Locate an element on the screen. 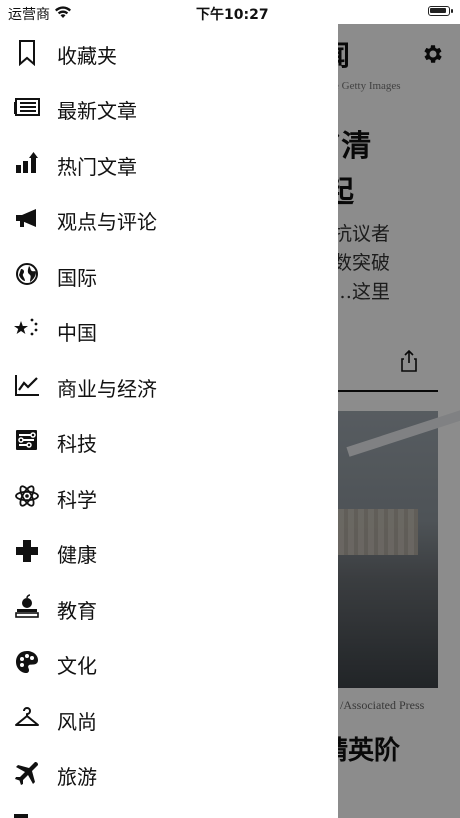  menu-item-china: 中国 is located at coordinates (169, 329).